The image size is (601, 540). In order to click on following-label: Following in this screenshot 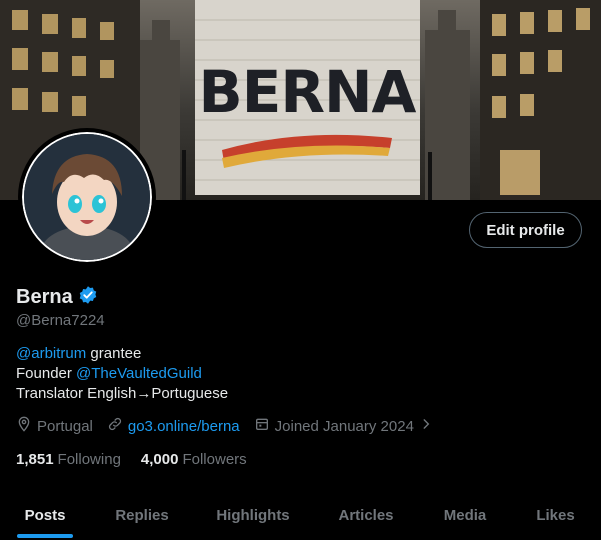, I will do `click(89, 459)`.